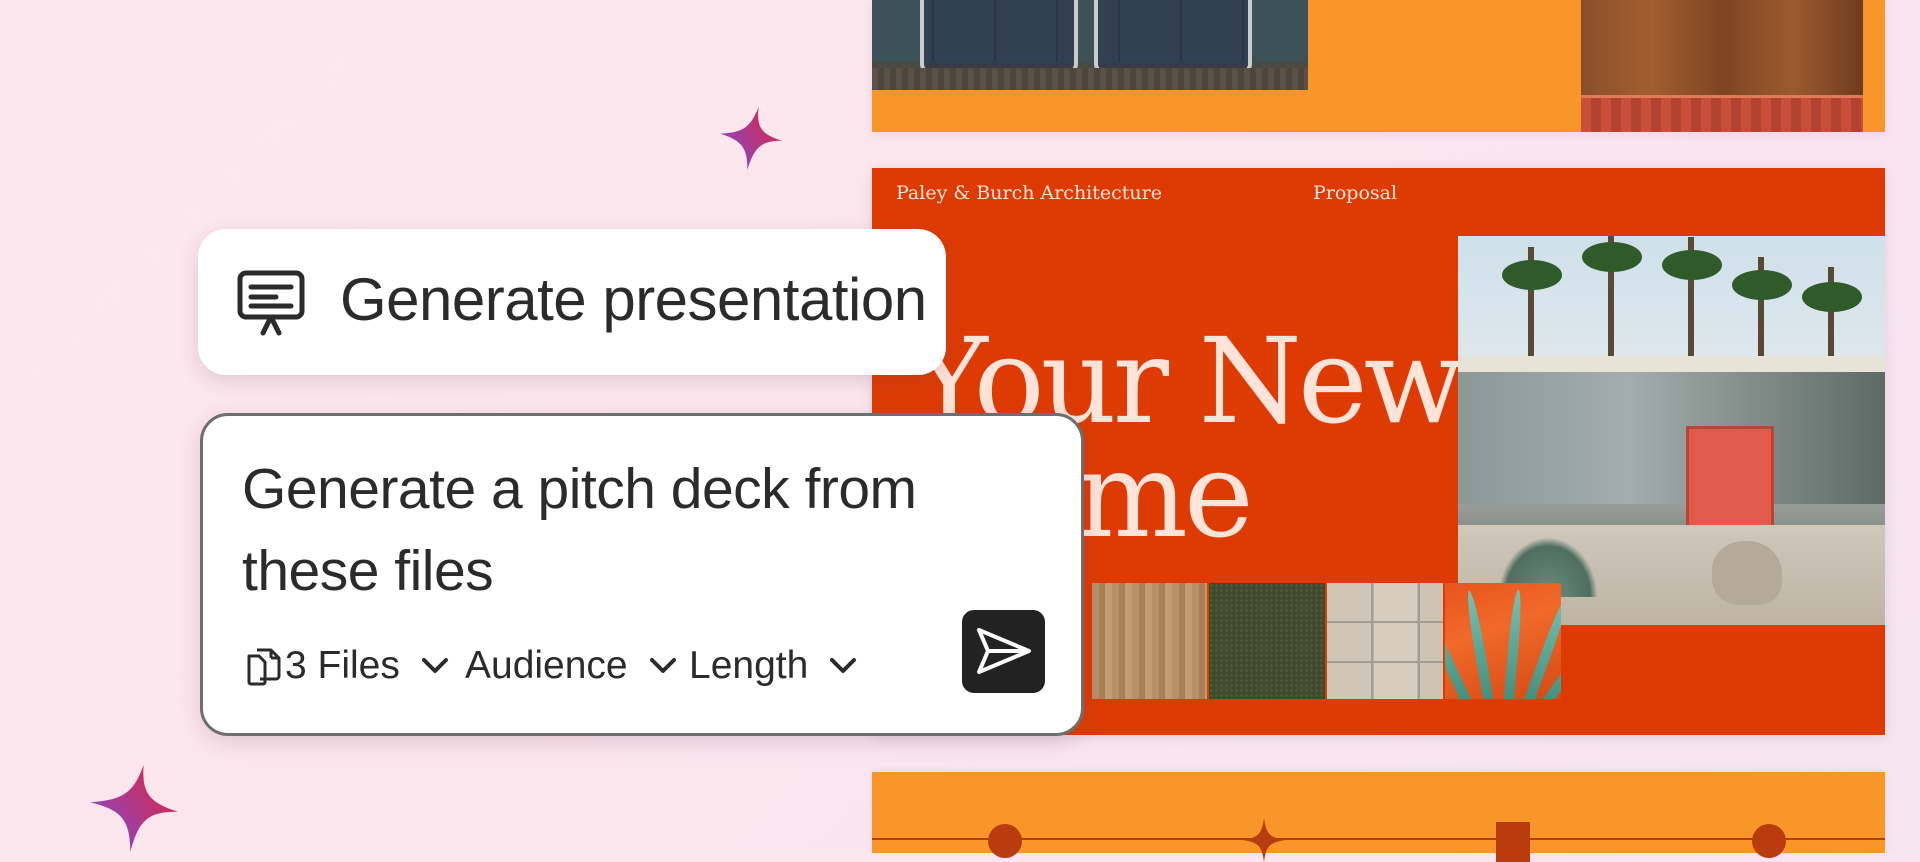  Describe the element at coordinates (271, 303) in the screenshot. I see `presentation-icon` at that location.